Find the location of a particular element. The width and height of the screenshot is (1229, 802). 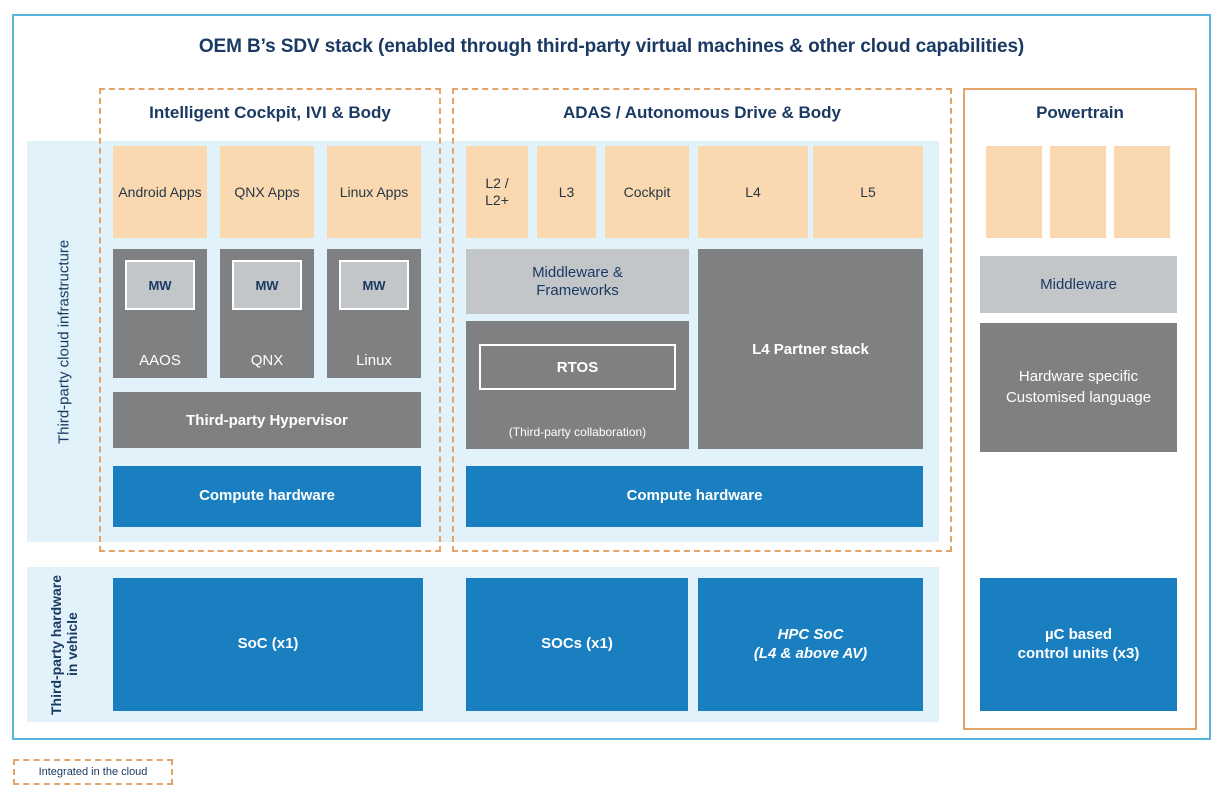

soc-box-hpc-line2: (L4 & above AV) is located at coordinates (810, 653).